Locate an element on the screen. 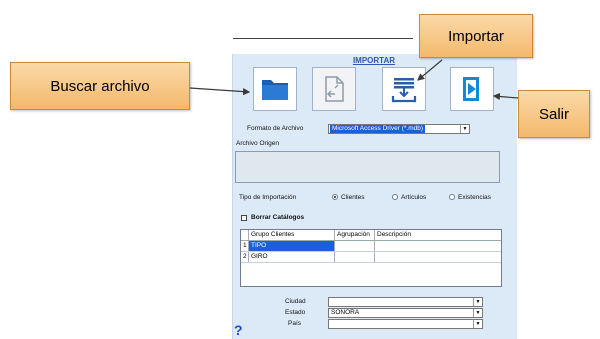 The width and height of the screenshot is (600, 339). callout-salir: Salir is located at coordinates (554, 114).